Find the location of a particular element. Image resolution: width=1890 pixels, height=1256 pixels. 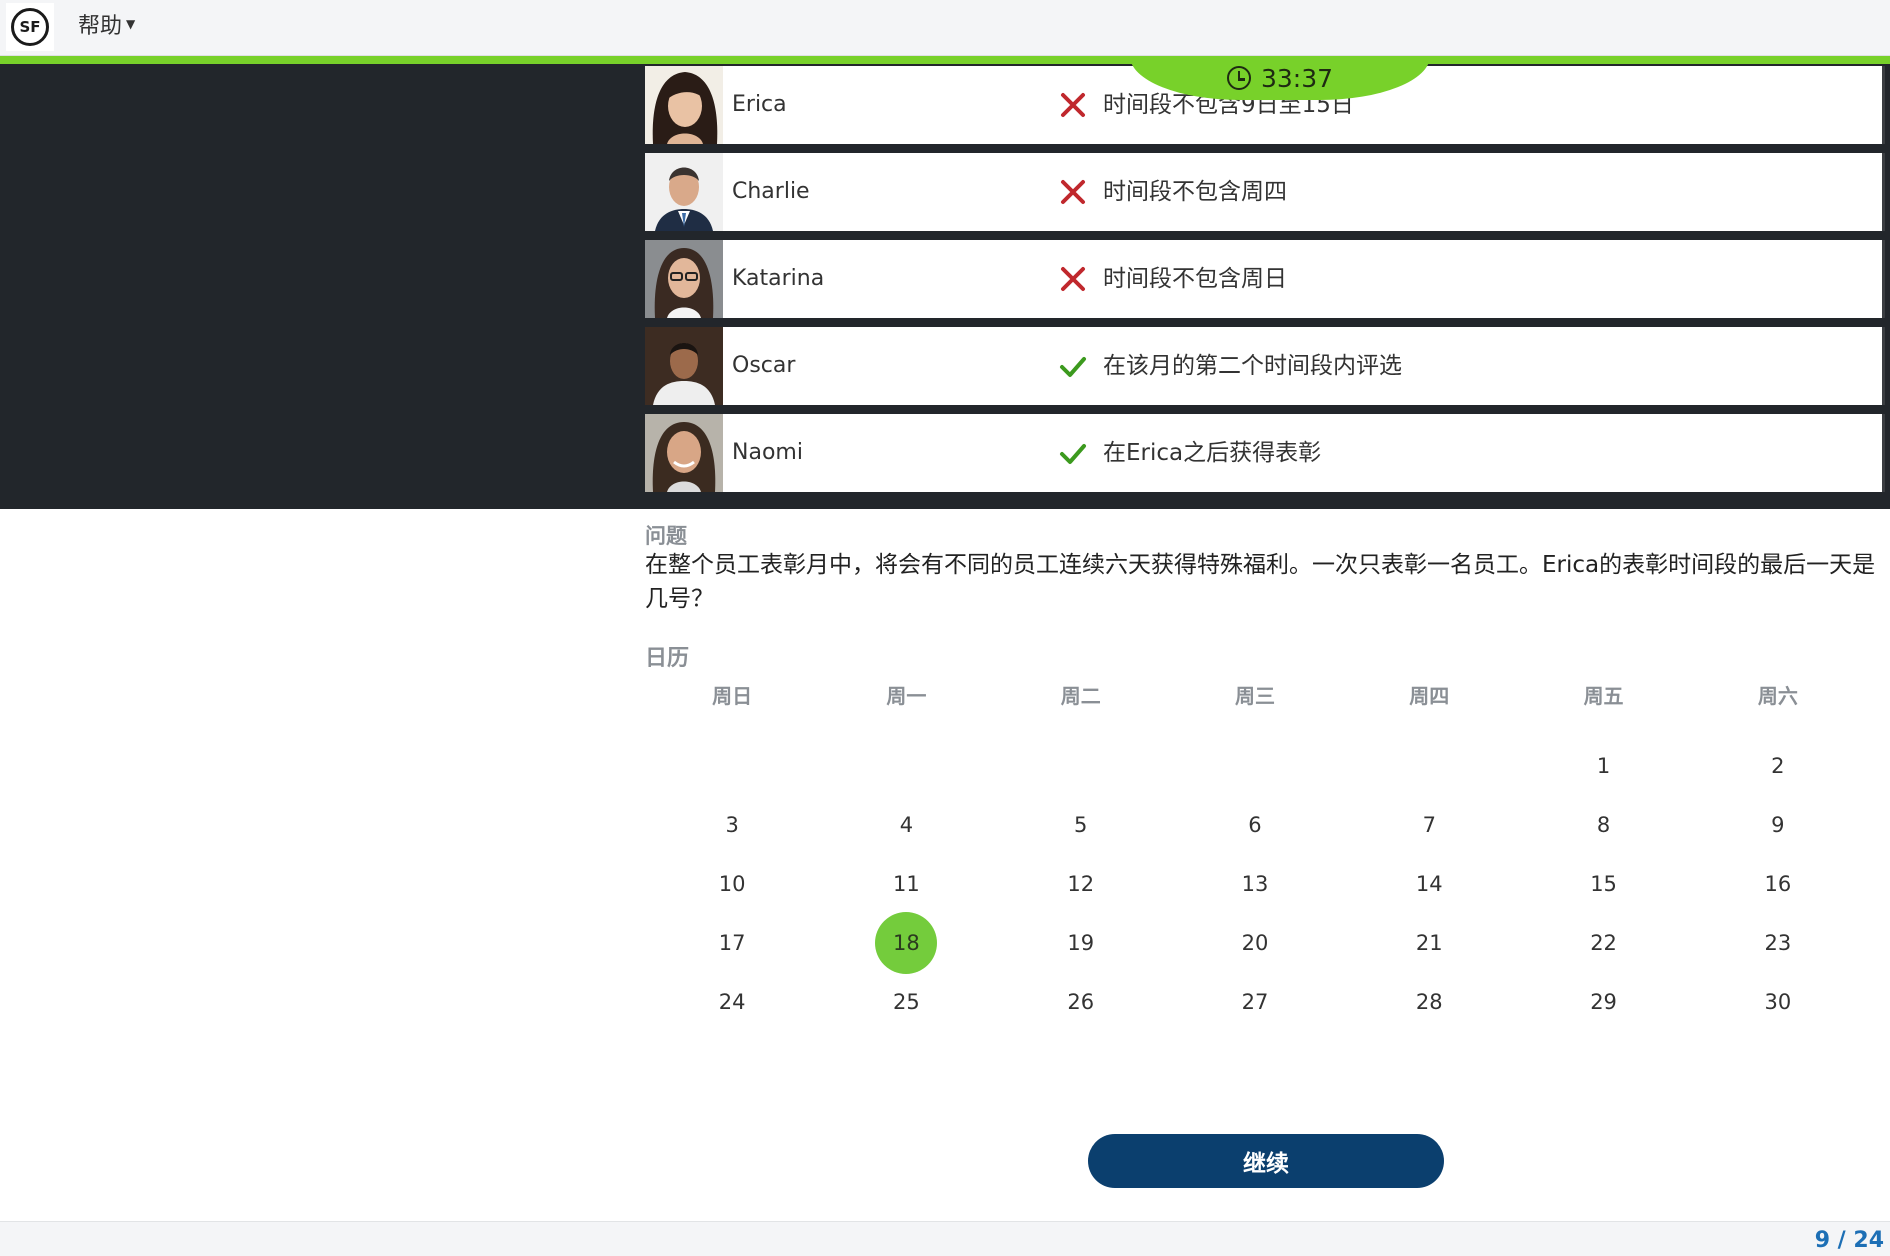

calendar-label: 日历 is located at coordinates (667, 658).